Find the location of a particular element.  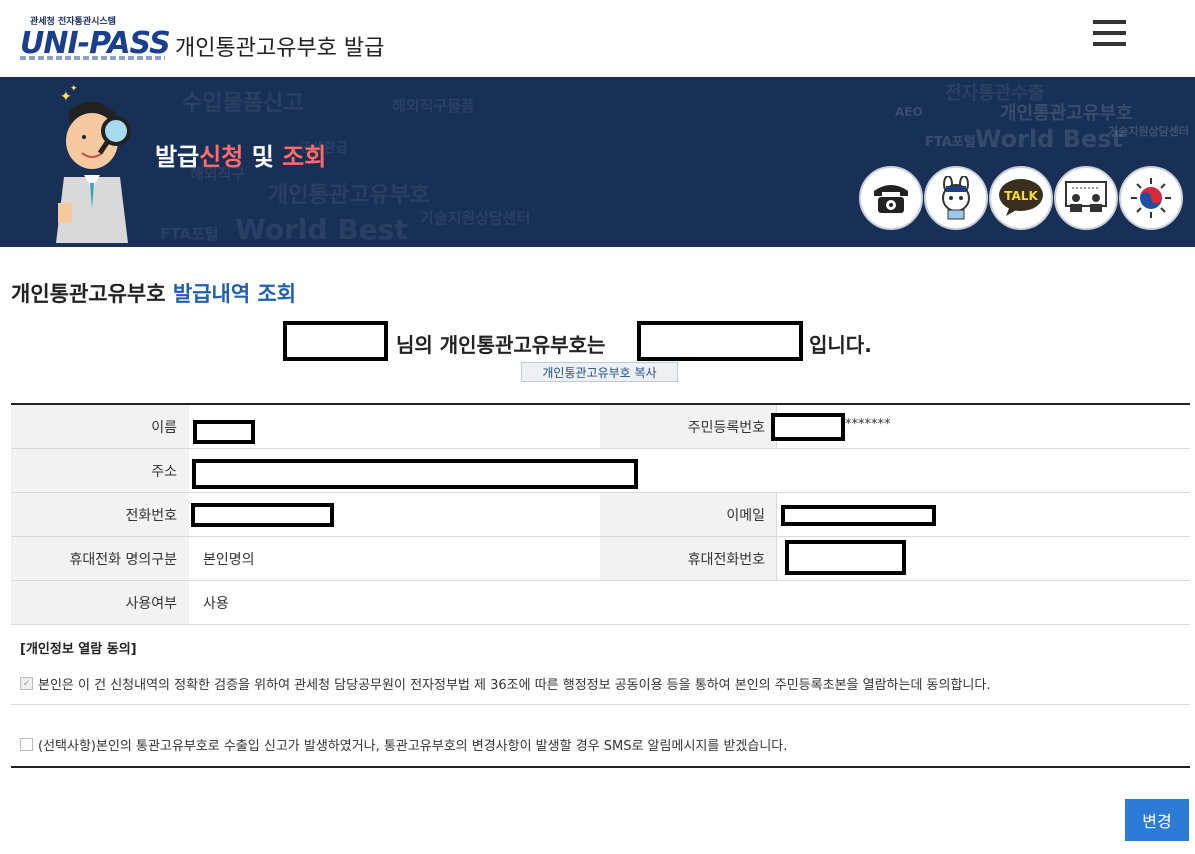

result-line: 님의 개인통관고유부호는 입니다. is located at coordinates (597, 341).